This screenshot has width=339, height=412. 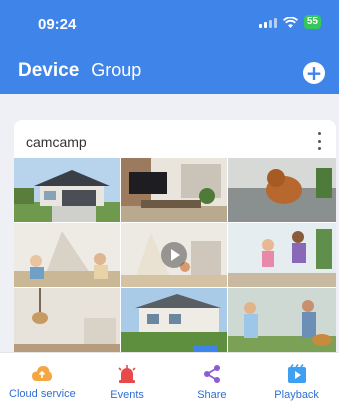 I want to click on add-device-button: +, so click(x=314, y=73).